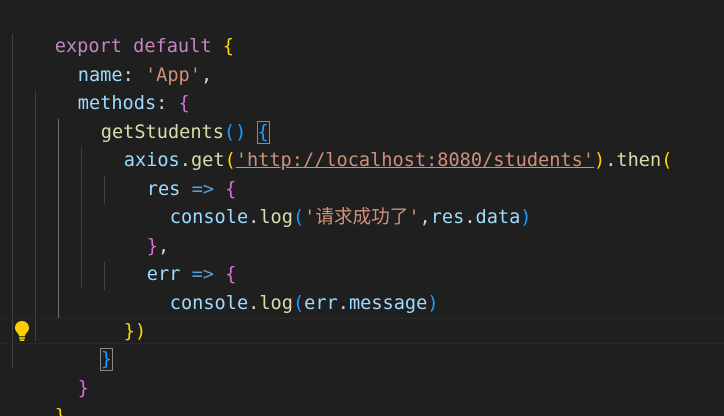 The height and width of the screenshot is (416, 724). Describe the element at coordinates (321, 303) in the screenshot. I see `identifier-err: err` at that location.